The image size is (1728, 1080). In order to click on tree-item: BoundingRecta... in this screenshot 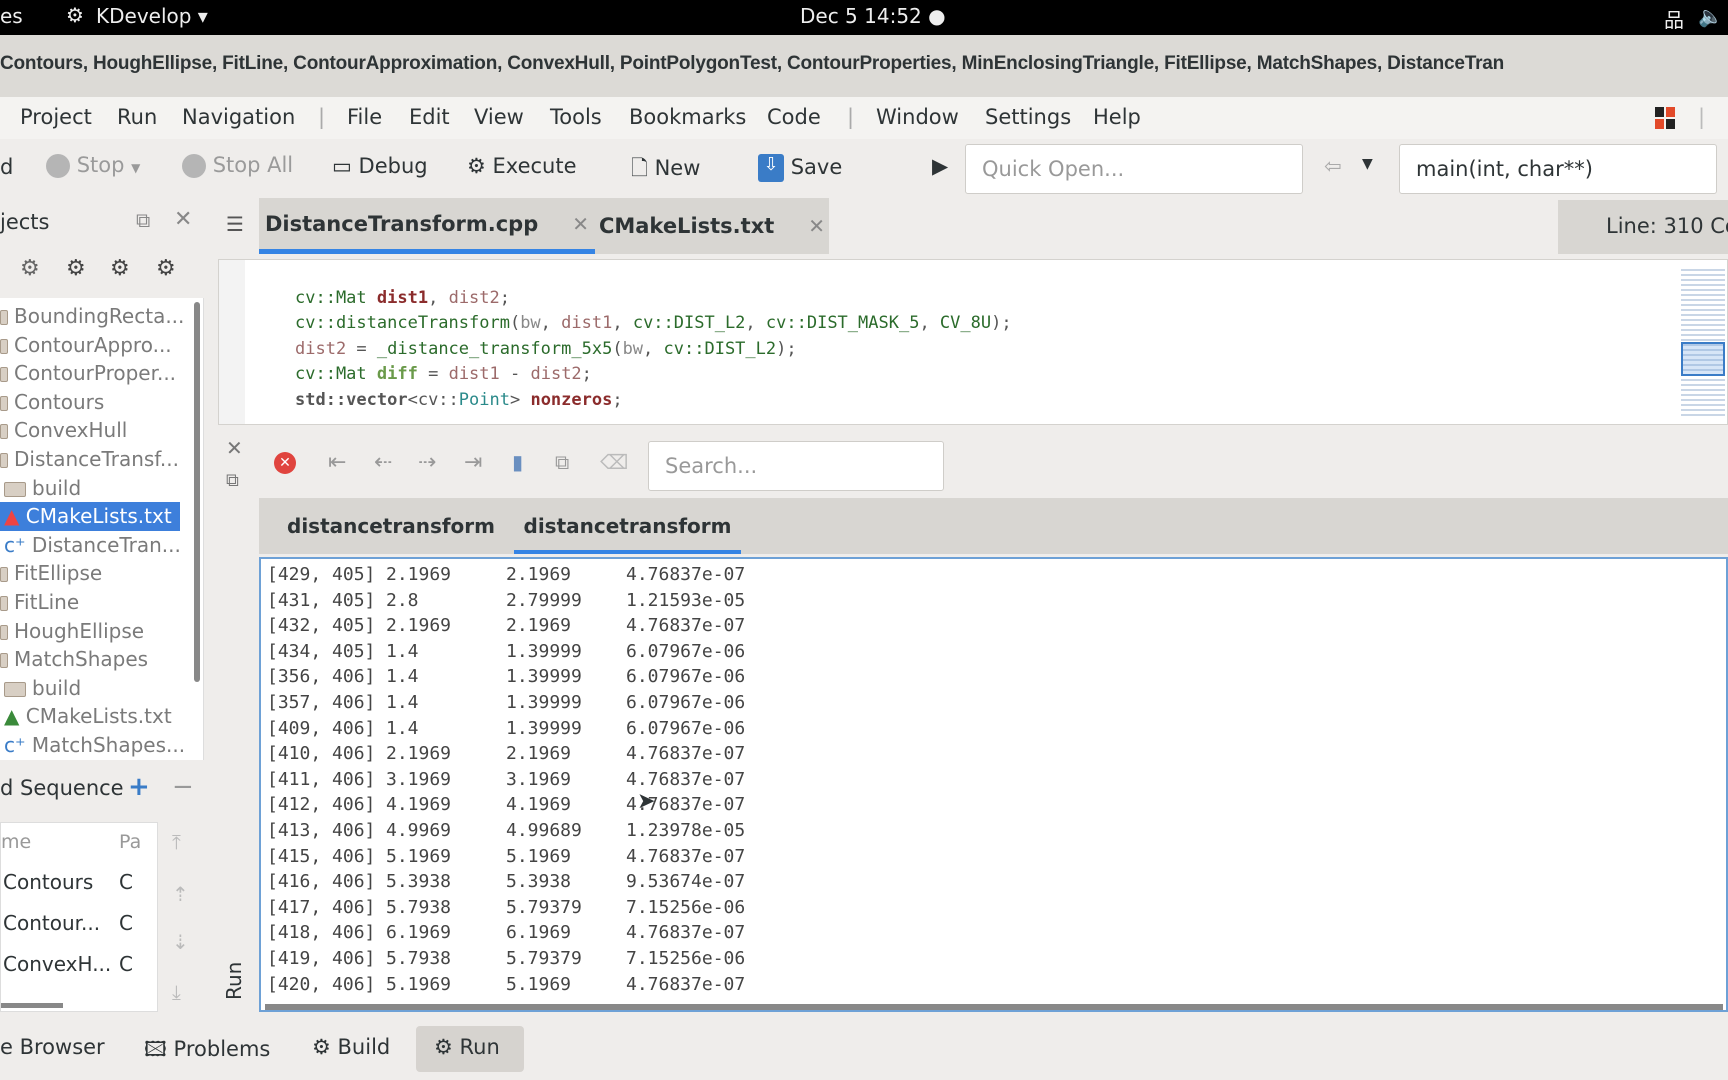, I will do `click(92, 316)`.